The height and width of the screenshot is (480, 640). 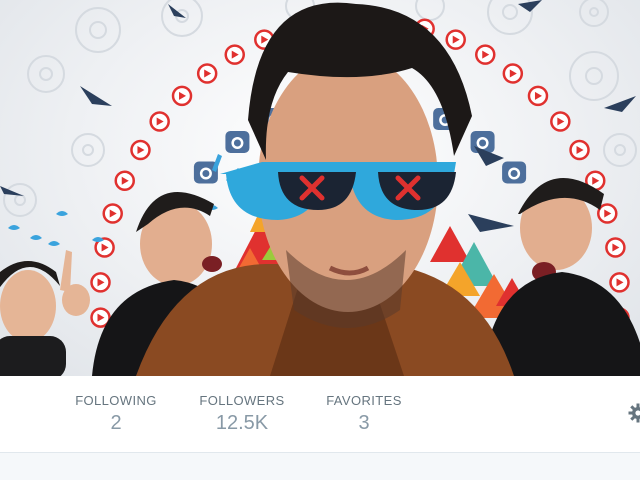 I want to click on page-content-area, so click(x=320, y=466).